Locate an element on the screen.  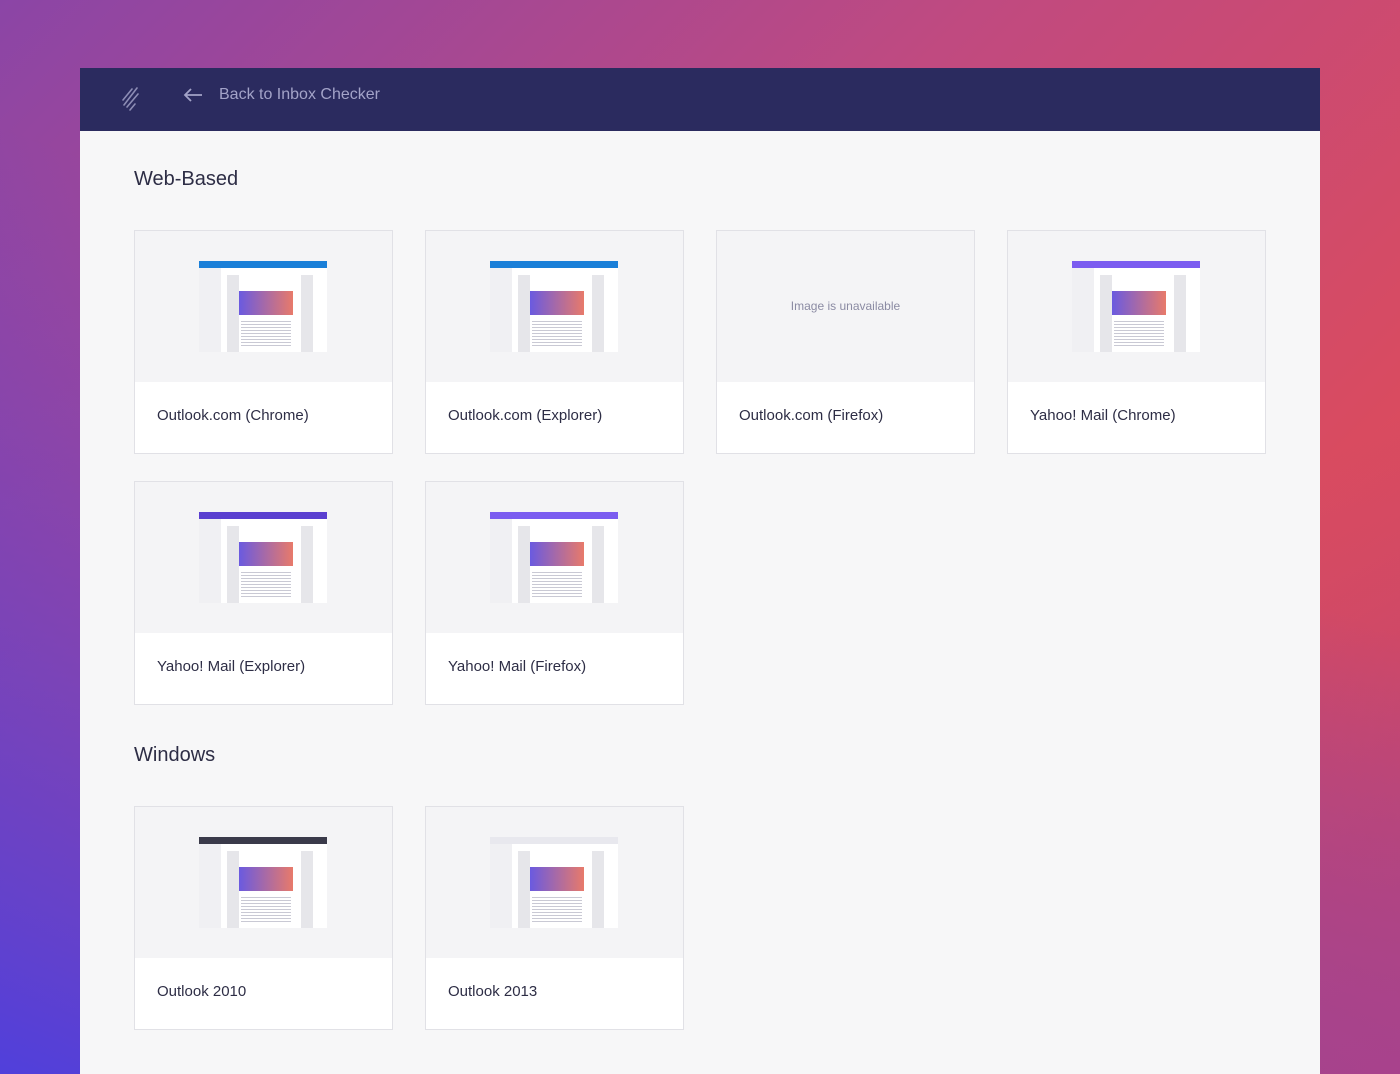
preview-thumbnail: Image is unavailable is located at coordinates (845, 306).